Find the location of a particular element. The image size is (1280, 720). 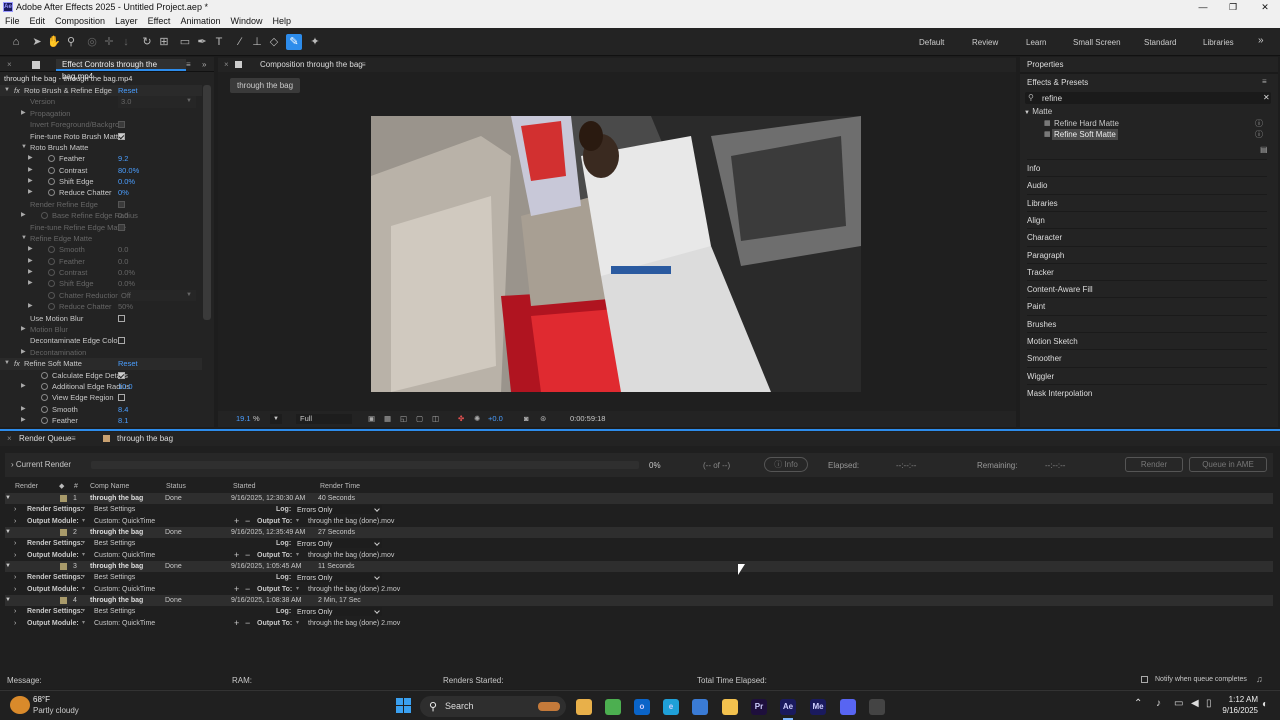

panel-motion-sketch: Motion Sketch is located at coordinates (1147, 340).